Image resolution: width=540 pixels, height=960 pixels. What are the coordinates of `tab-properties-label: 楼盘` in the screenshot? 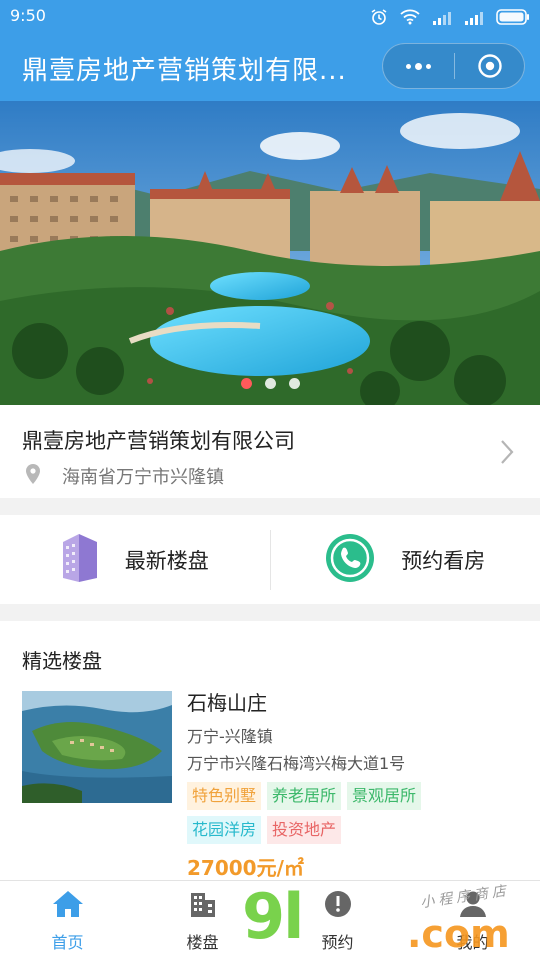 It's located at (202, 942).